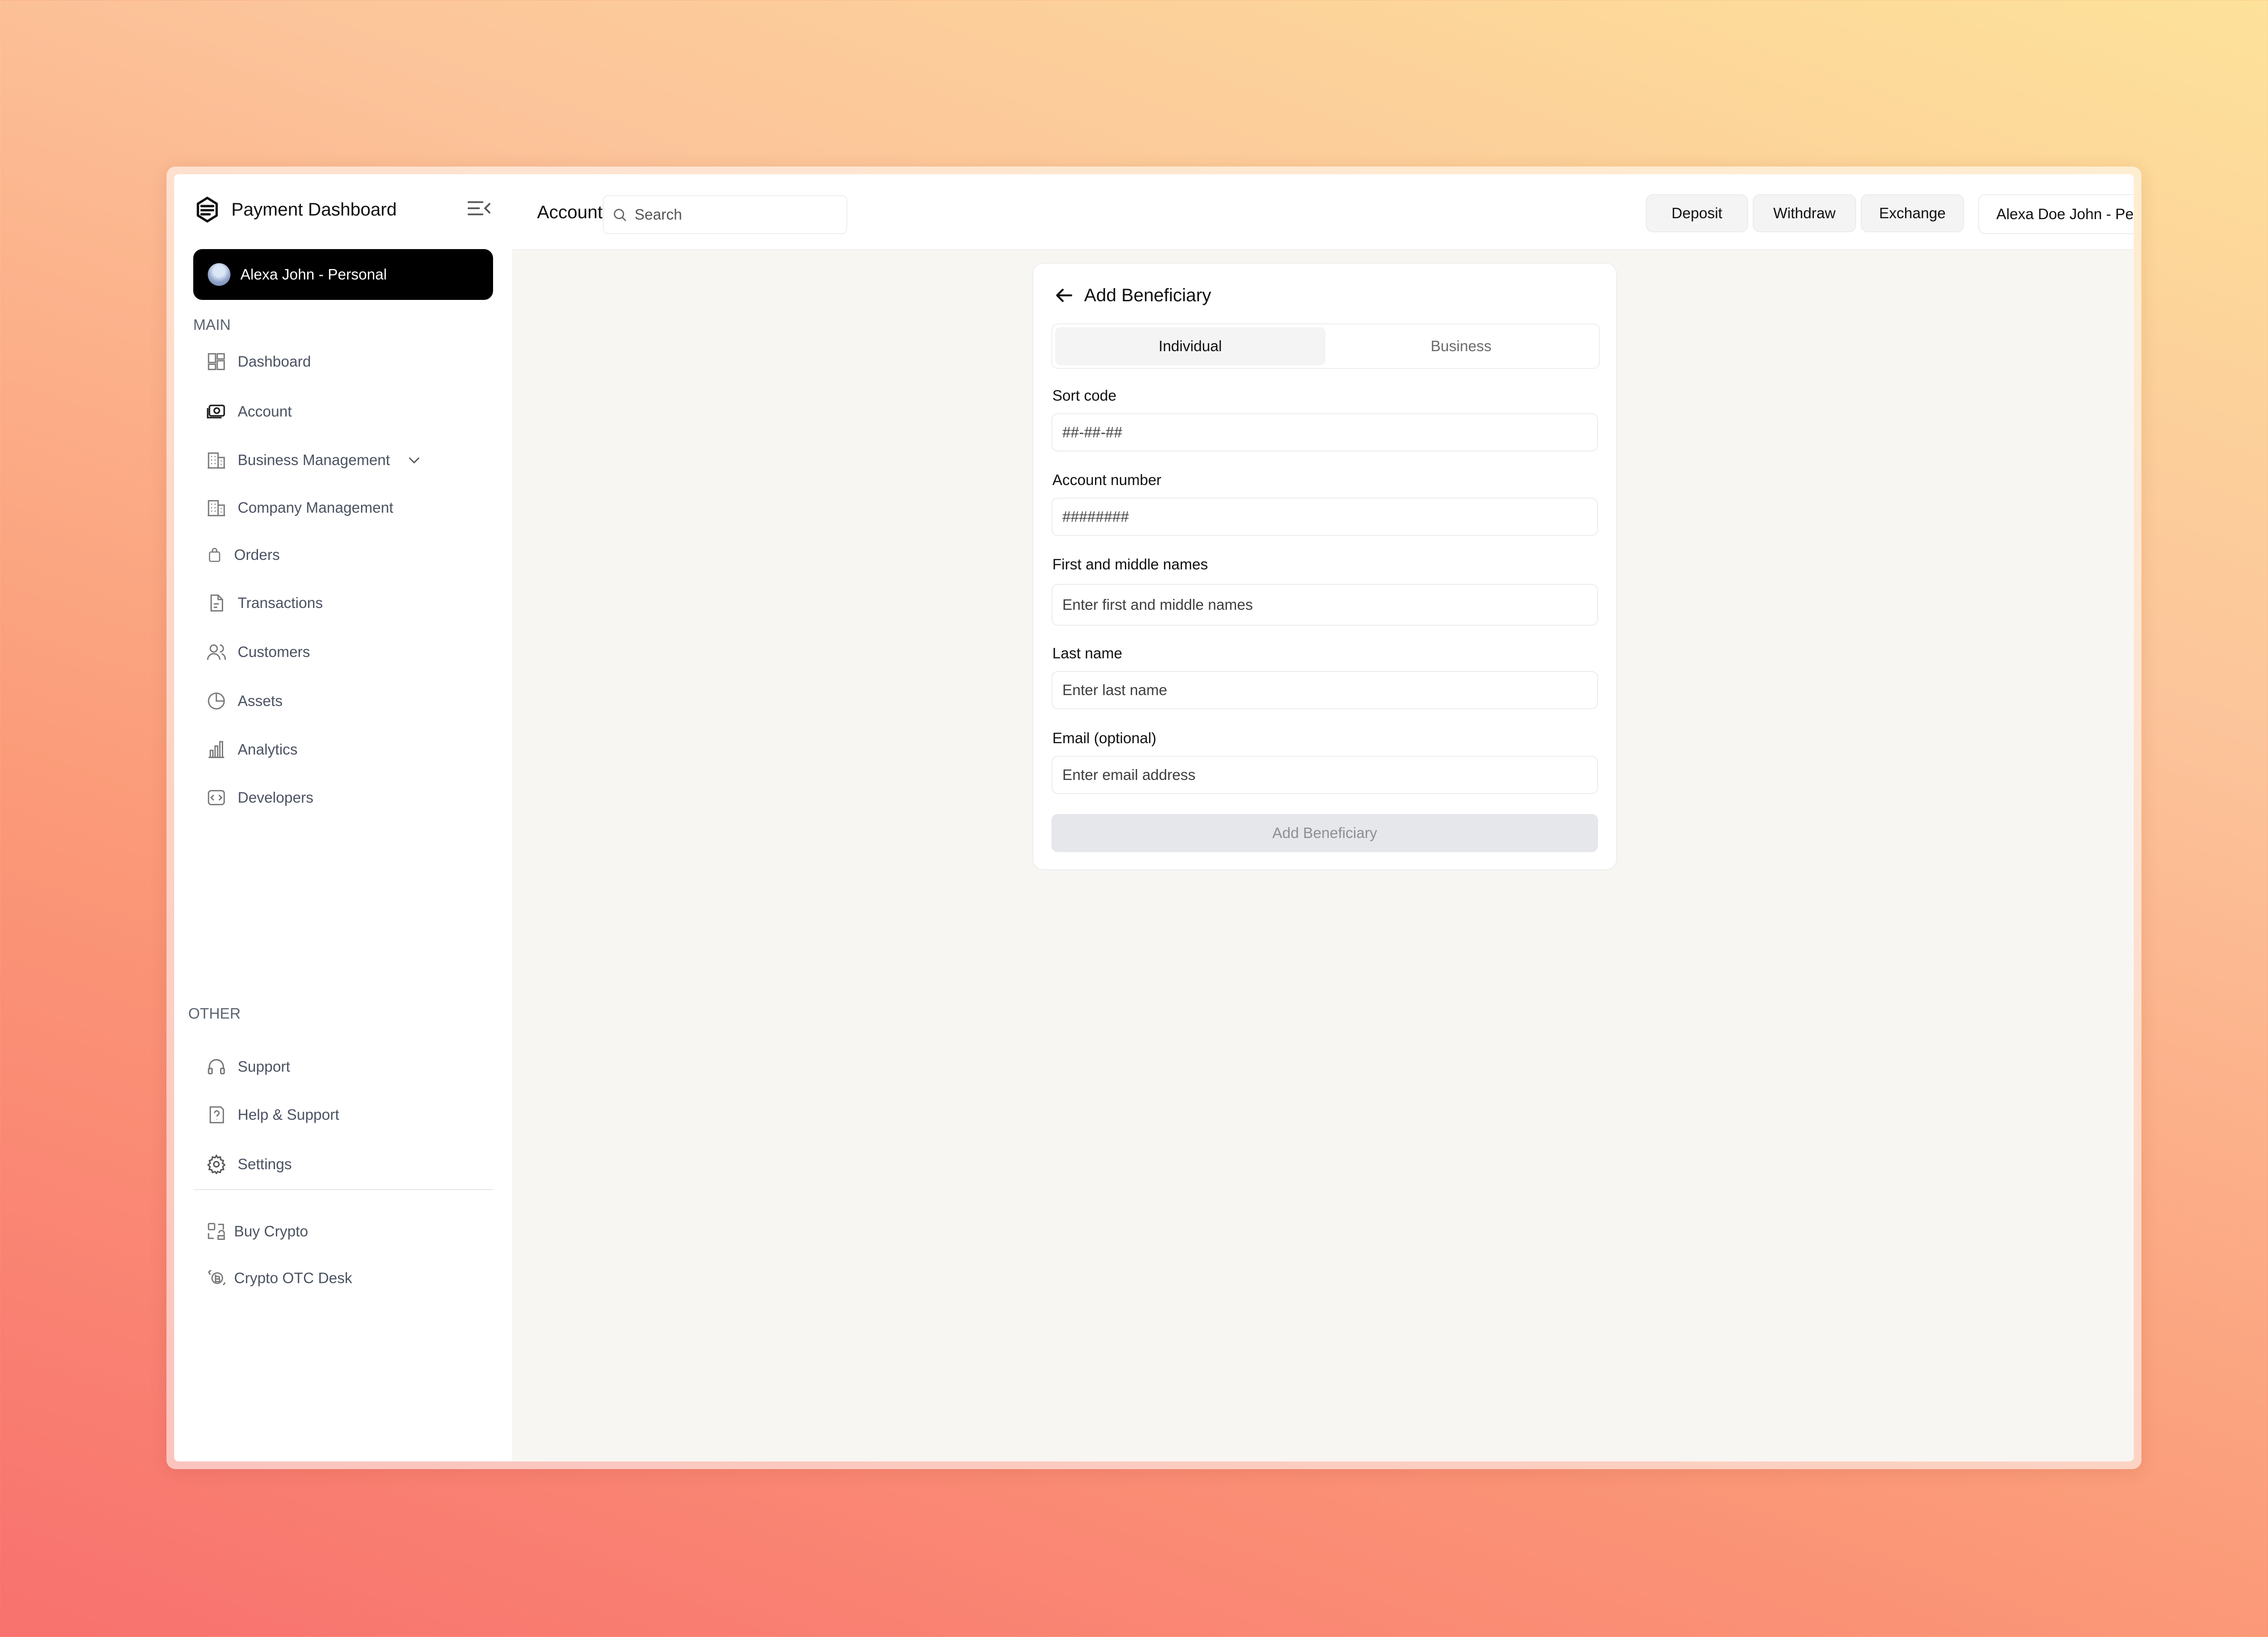 The image size is (2268, 1637). I want to click on chevron-down-icon, so click(414, 460).